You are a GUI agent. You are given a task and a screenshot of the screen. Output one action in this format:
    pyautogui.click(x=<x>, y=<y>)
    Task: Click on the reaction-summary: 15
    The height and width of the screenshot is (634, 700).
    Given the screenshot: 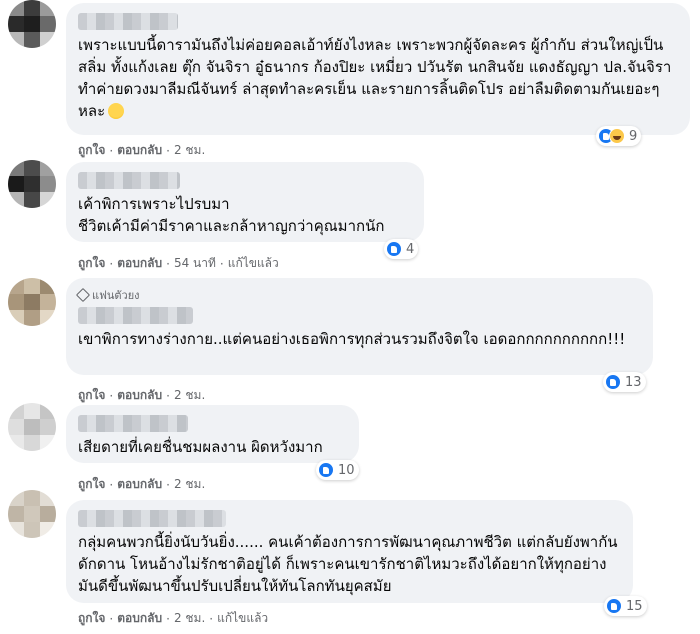 What is the action you would take?
    pyautogui.click(x=625, y=606)
    